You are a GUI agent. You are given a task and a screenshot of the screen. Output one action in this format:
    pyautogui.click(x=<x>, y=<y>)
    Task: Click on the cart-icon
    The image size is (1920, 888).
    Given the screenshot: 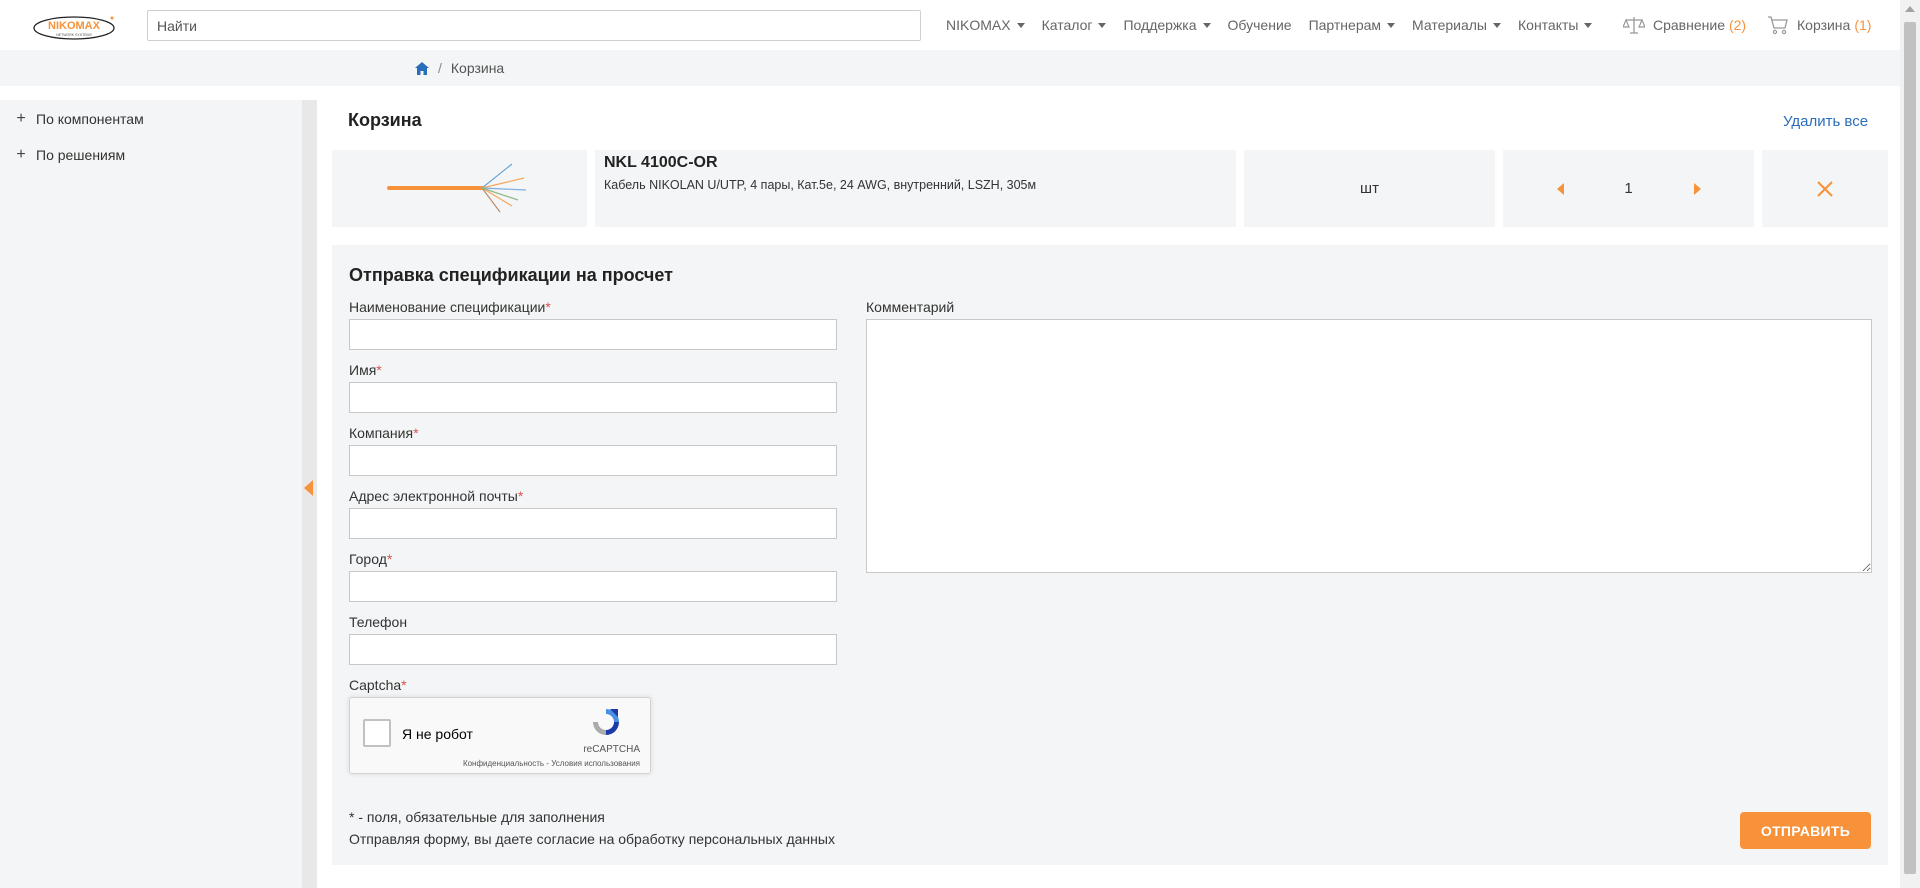 What is the action you would take?
    pyautogui.click(x=1778, y=25)
    